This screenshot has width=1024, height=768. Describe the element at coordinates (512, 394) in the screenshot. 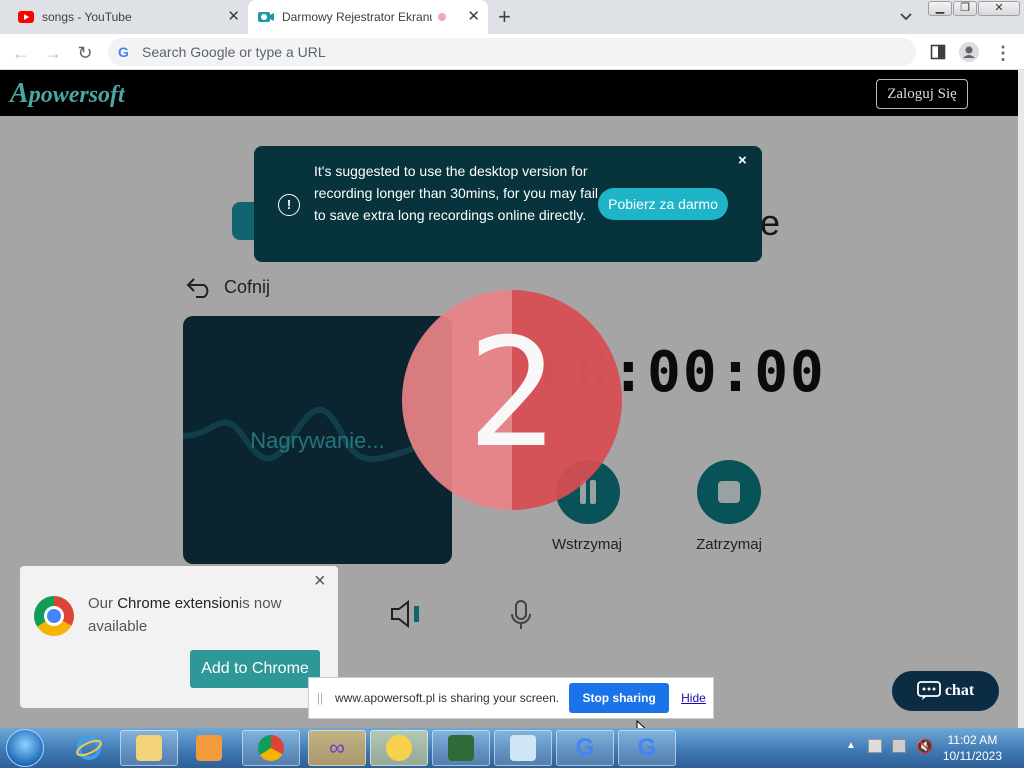

I see `countdown-number: 2` at that location.